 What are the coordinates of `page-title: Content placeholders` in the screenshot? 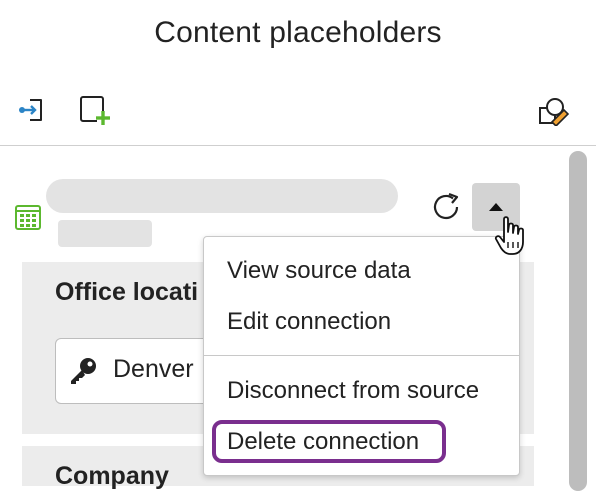 It's located at (298, 32).